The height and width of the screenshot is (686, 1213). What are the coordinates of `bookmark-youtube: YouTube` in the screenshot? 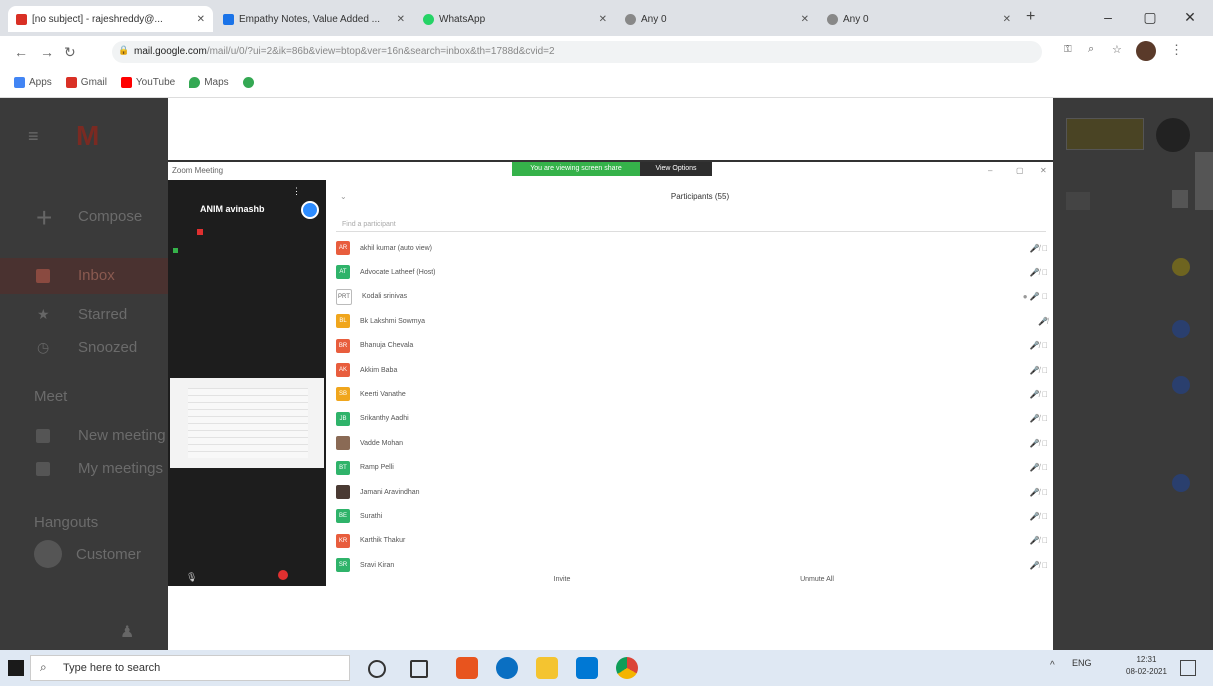 It's located at (147, 82).